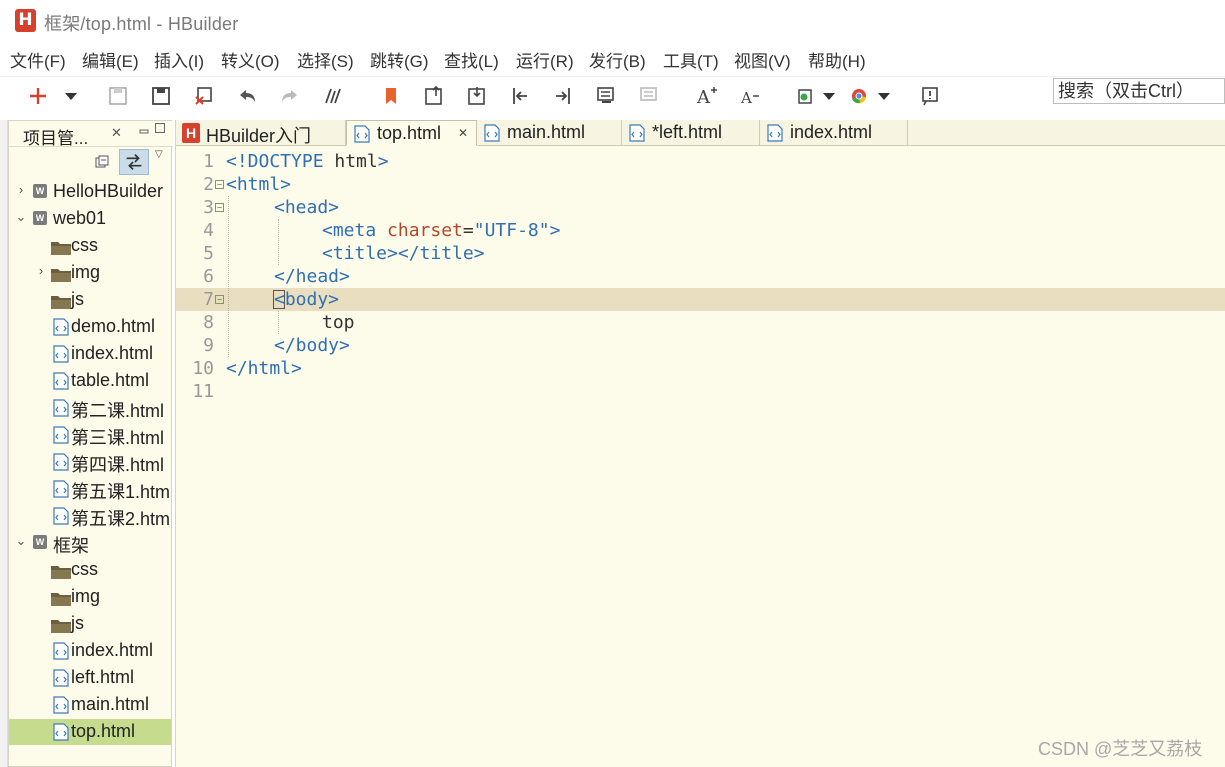 The image size is (1225, 767). I want to click on prev-edit-icon, so click(520, 96).